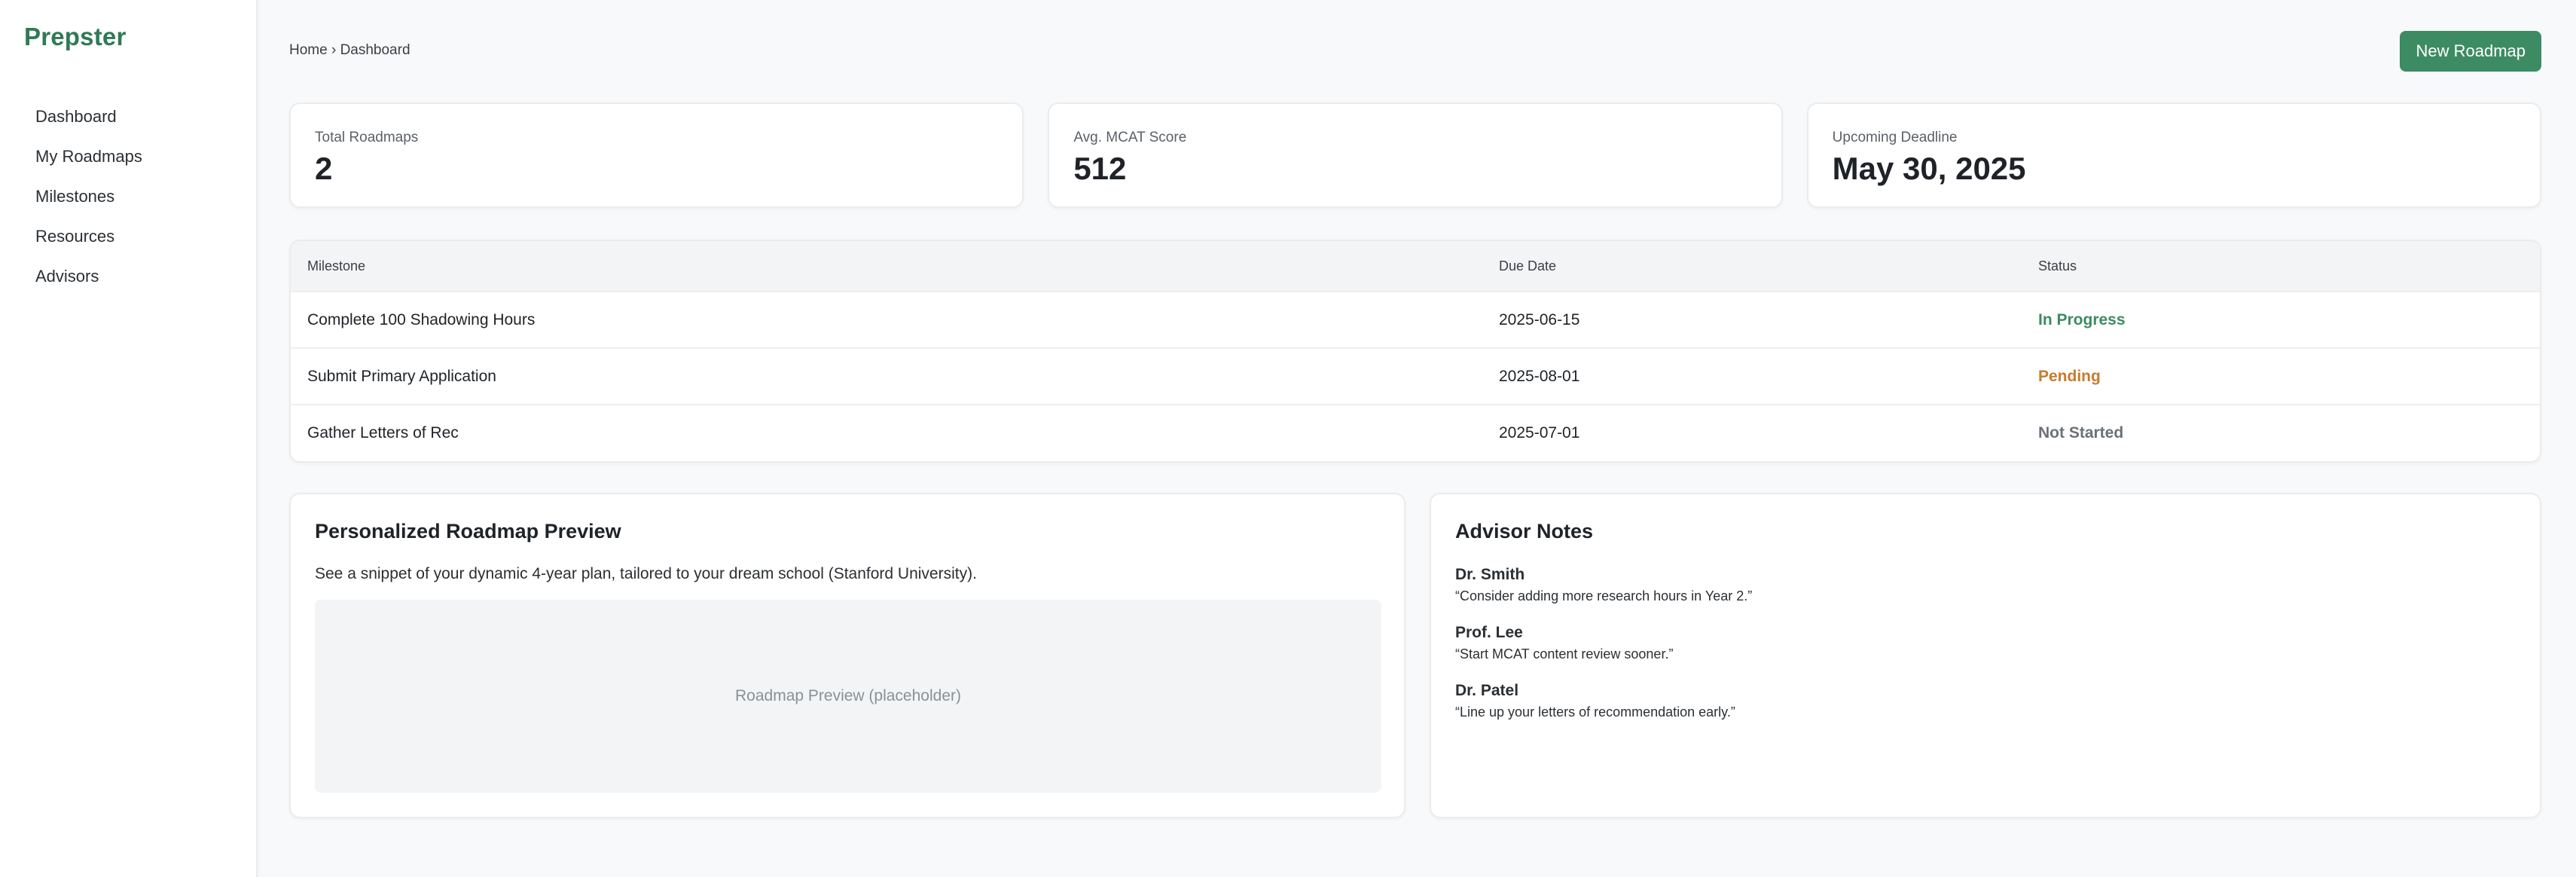  What do you see at coordinates (140, 116) in the screenshot?
I see `sidebar-item-dashboard: Dashboard` at bounding box center [140, 116].